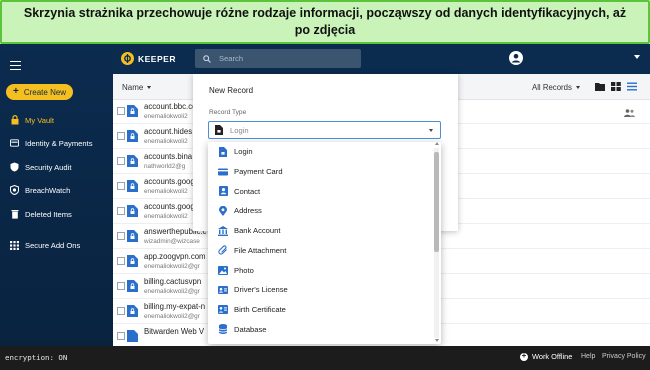 This screenshot has height=370, width=650. I want to click on plus-icon: +, so click(16, 91).